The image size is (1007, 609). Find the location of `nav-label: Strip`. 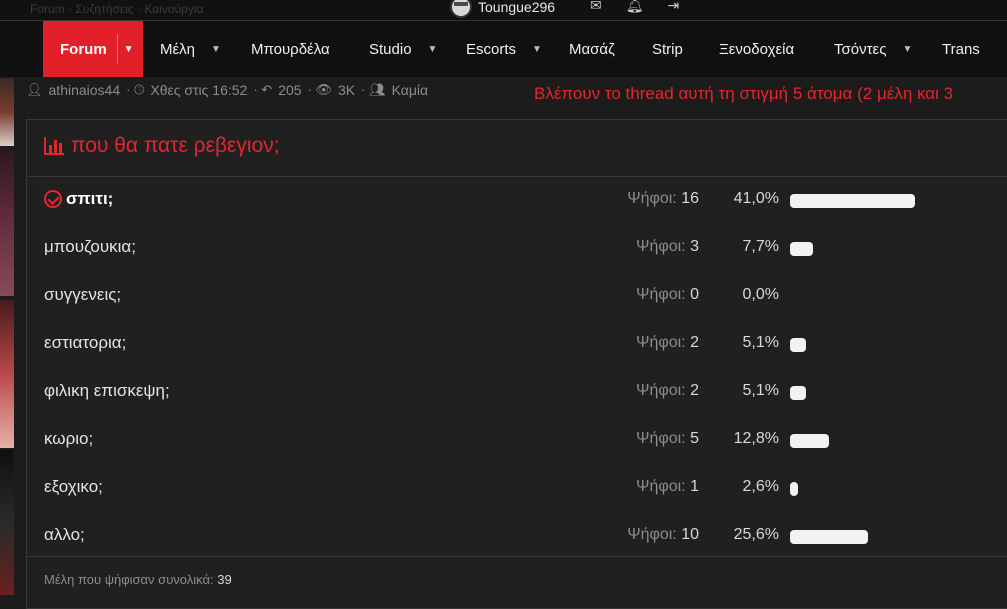

nav-label: Strip is located at coordinates (667, 49).